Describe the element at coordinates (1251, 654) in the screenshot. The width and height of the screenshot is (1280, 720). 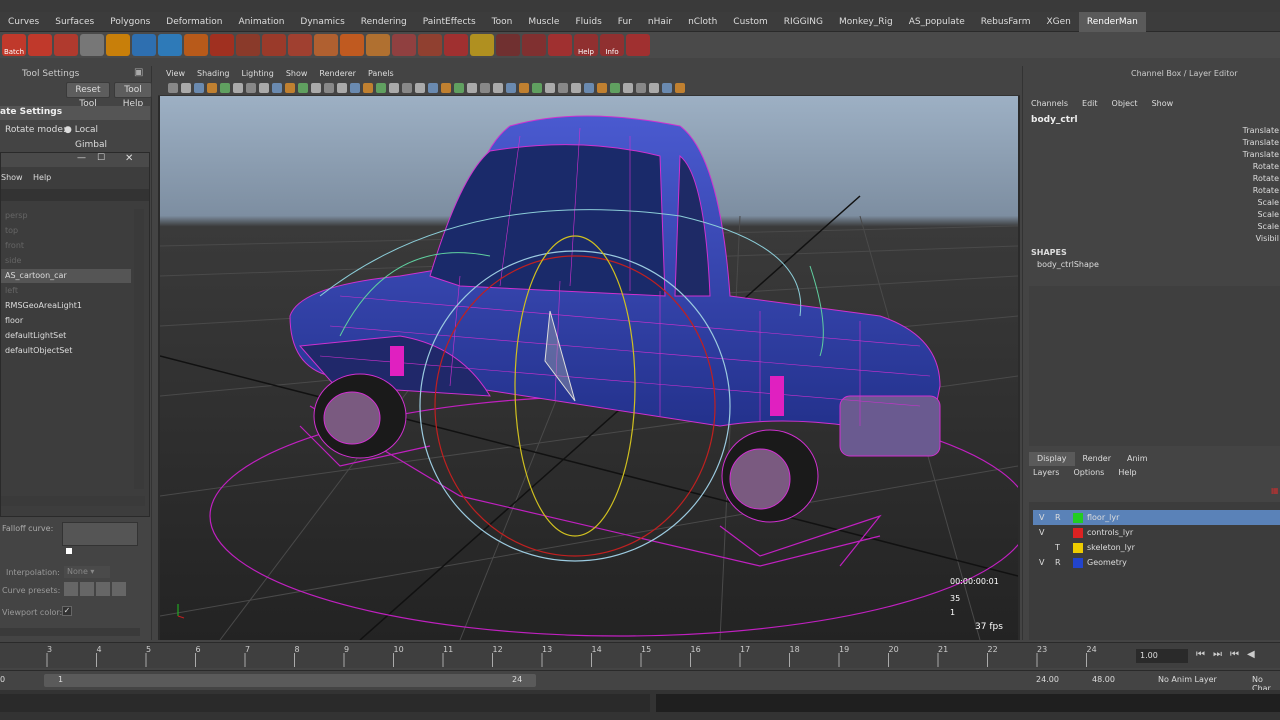
I see `play-back-icon: ◀` at that location.